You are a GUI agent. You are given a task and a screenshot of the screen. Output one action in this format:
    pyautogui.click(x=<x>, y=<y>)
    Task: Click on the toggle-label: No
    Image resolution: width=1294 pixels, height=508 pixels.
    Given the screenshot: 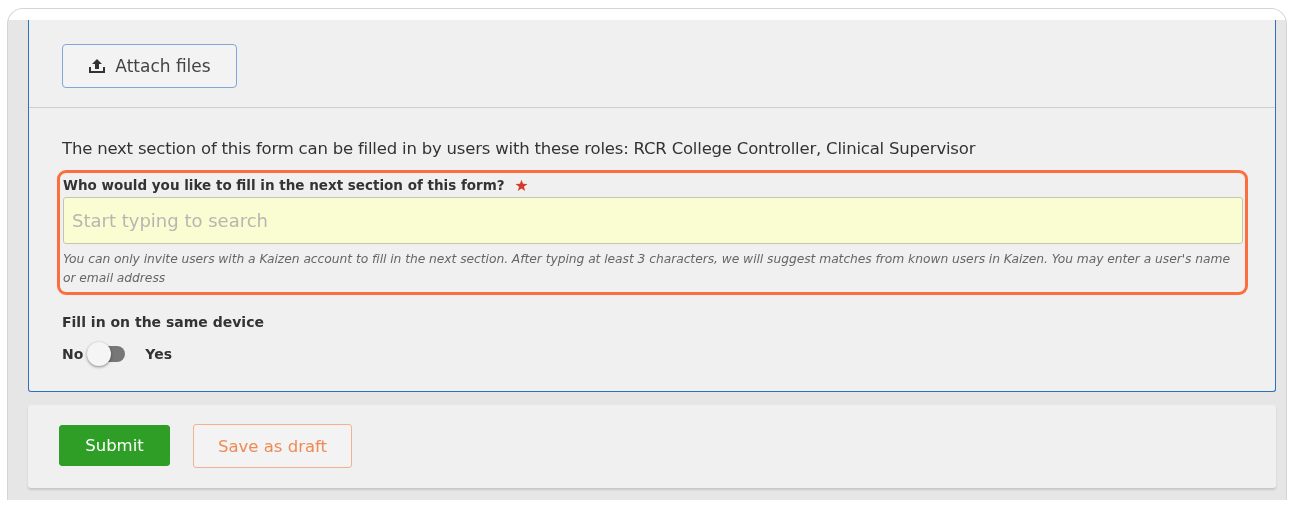 What is the action you would take?
    pyautogui.click(x=73, y=354)
    